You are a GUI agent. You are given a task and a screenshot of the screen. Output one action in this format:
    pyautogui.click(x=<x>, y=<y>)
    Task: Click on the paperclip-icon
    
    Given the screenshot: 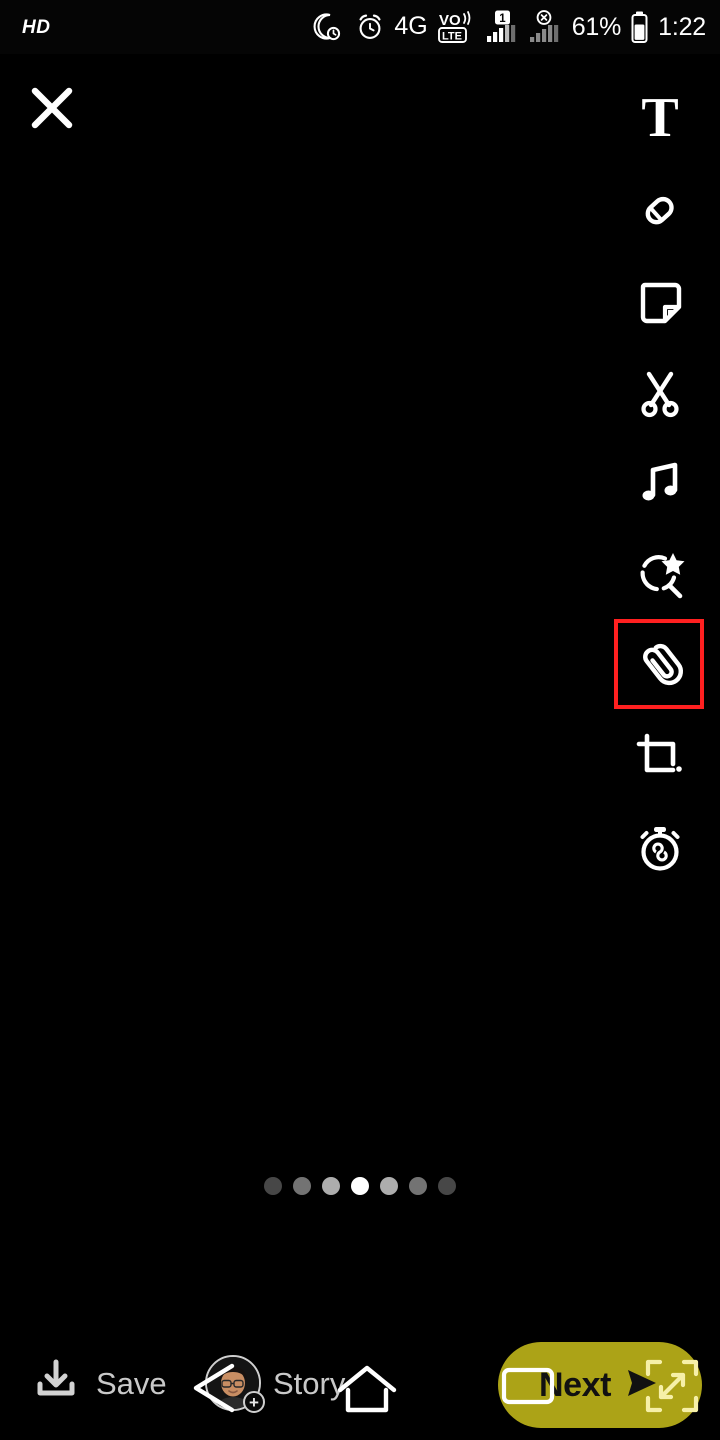 What is the action you would take?
    pyautogui.click(x=660, y=666)
    